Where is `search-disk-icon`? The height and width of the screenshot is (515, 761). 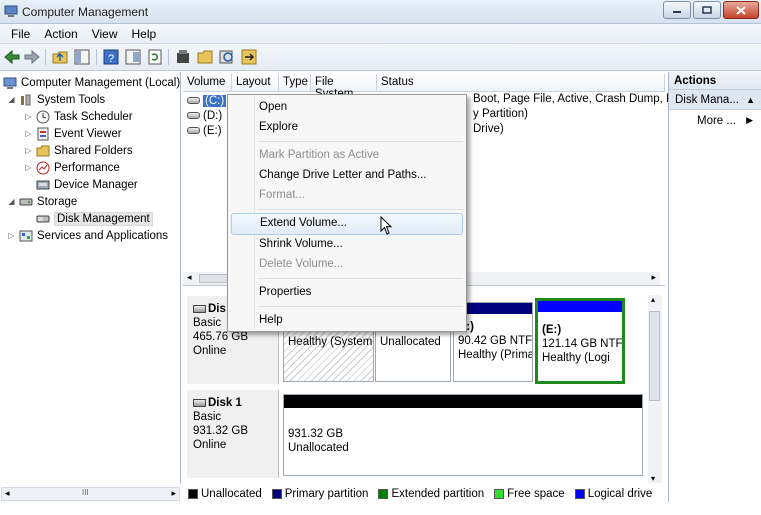 search-disk-icon is located at coordinates (227, 57).